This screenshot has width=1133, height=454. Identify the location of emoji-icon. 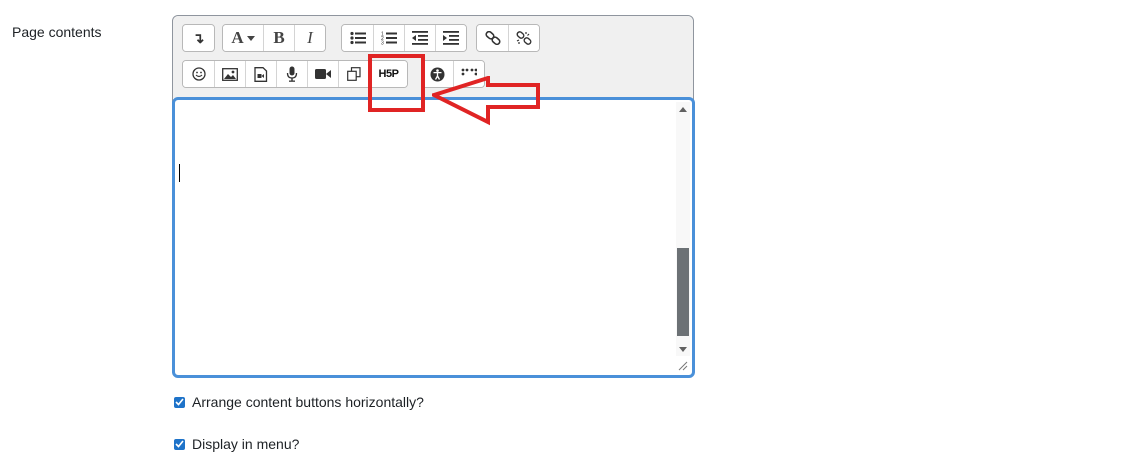
(198, 74).